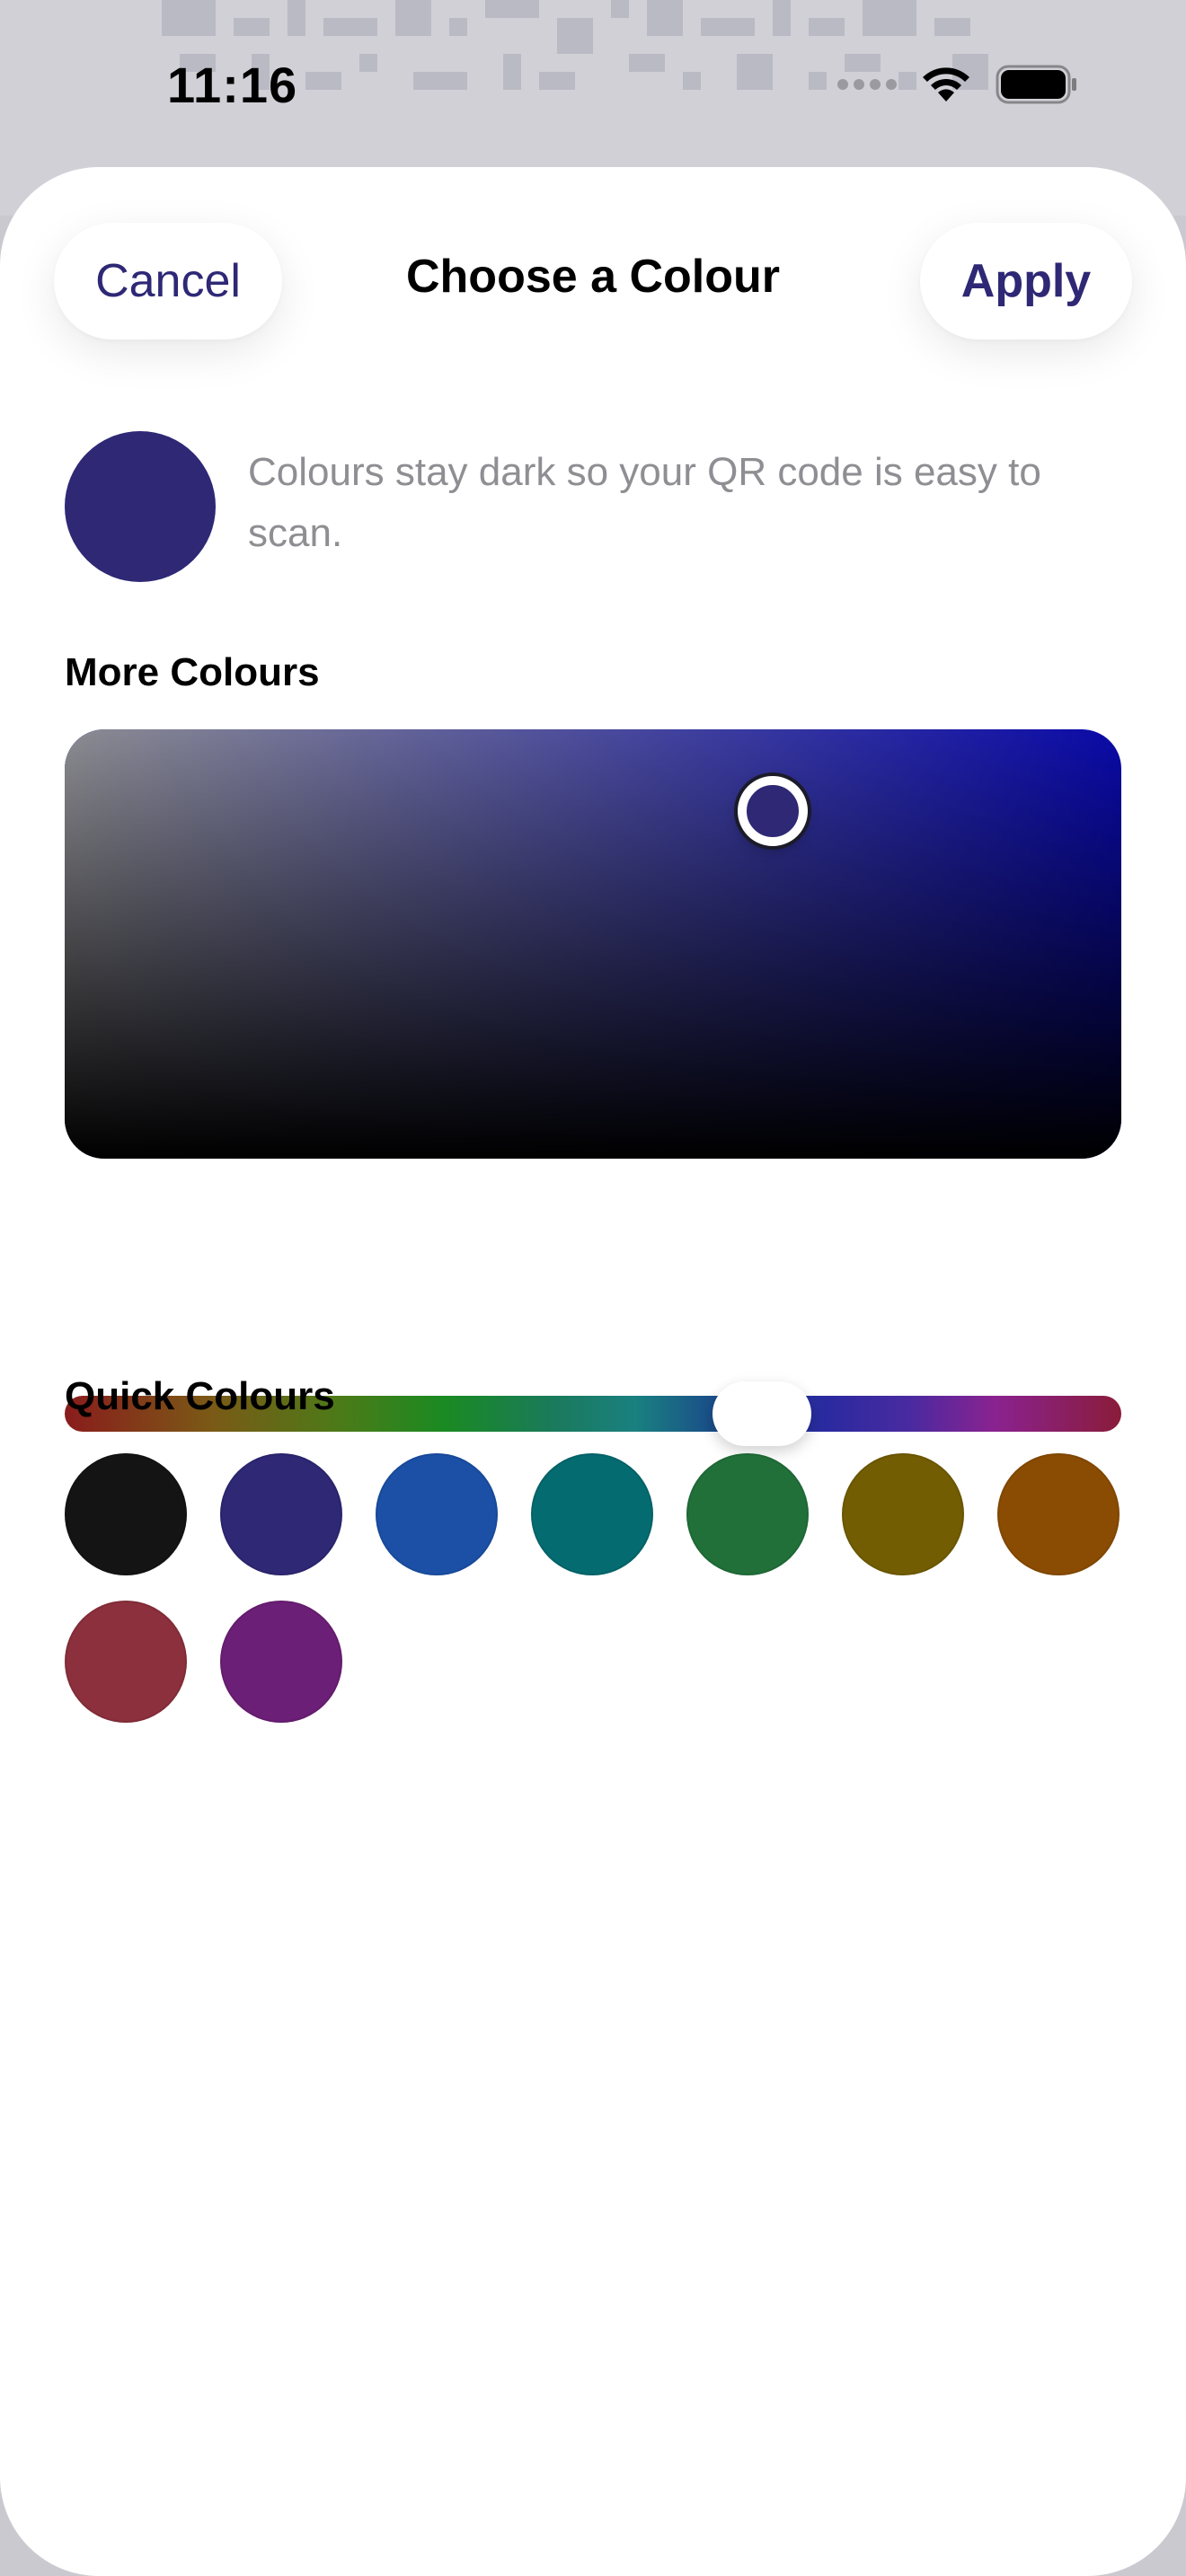 The image size is (1186, 2576). What do you see at coordinates (867, 84) in the screenshot?
I see `cellular-dots-icon` at bounding box center [867, 84].